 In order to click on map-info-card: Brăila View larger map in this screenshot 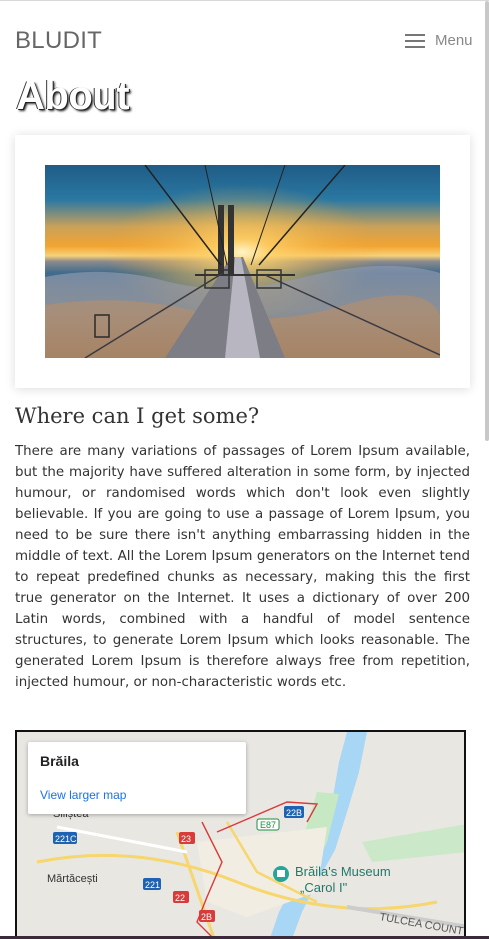, I will do `click(137, 778)`.